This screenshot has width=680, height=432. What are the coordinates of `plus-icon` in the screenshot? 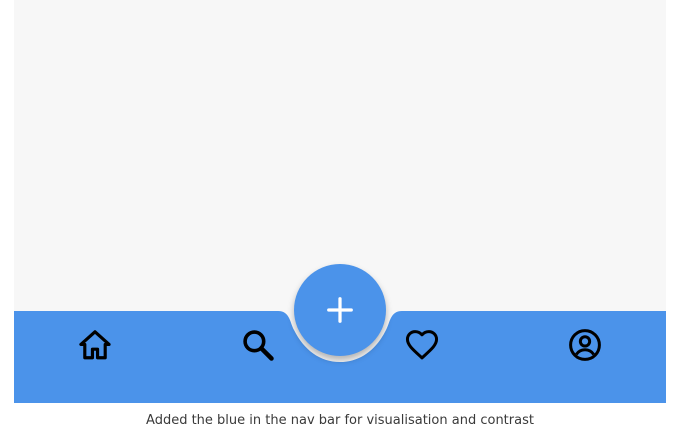 It's located at (340, 310).